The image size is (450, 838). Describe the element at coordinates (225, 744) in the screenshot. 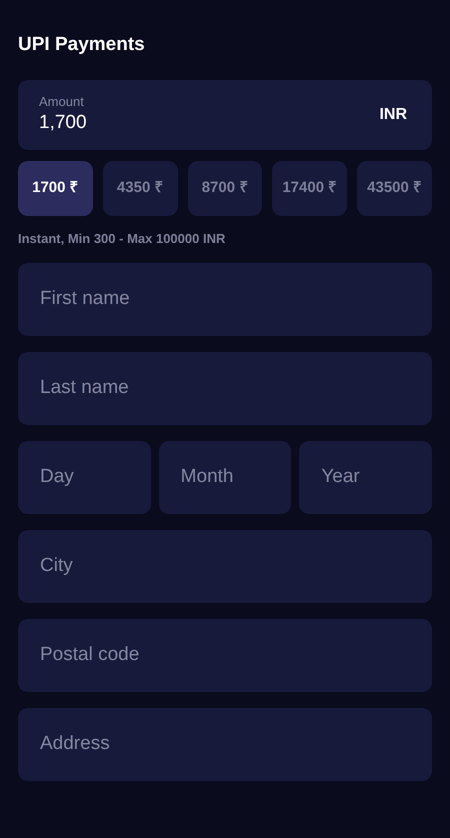

I see `input-field: Address` at that location.